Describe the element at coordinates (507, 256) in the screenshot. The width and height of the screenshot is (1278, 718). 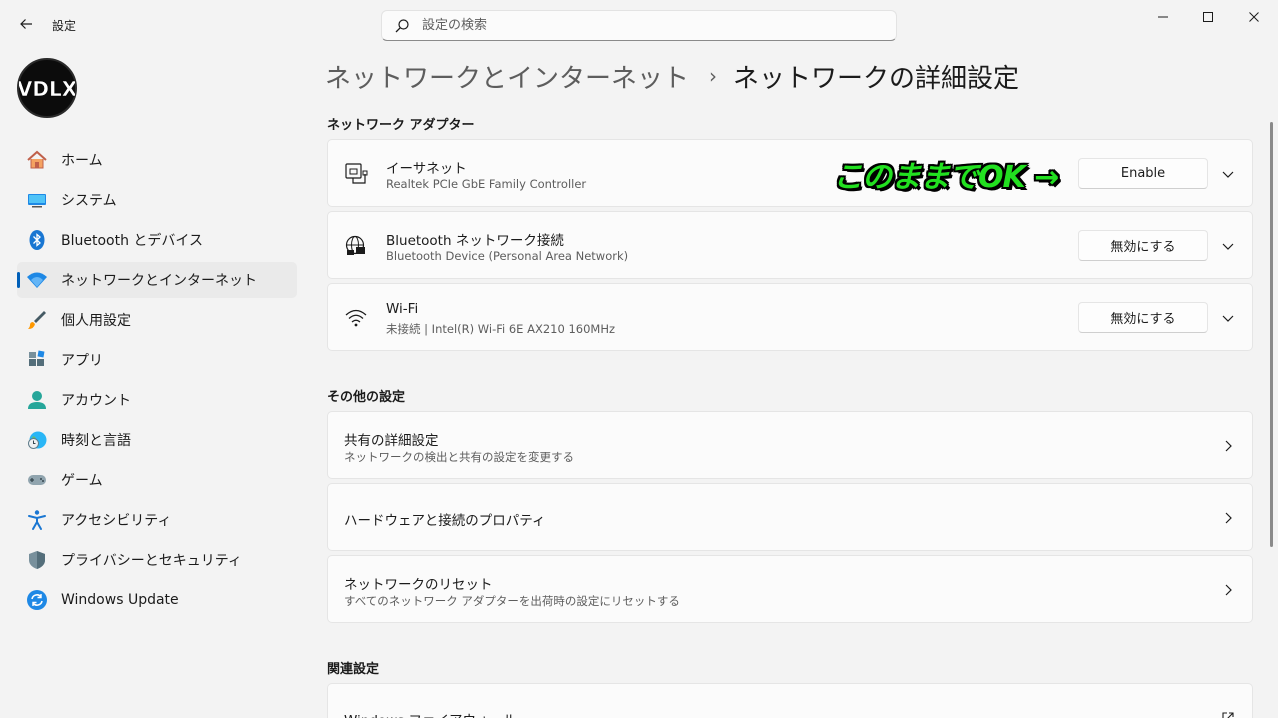
I see `adapter-subtitle: Bluetooth Device (Personal Area Network)` at that location.